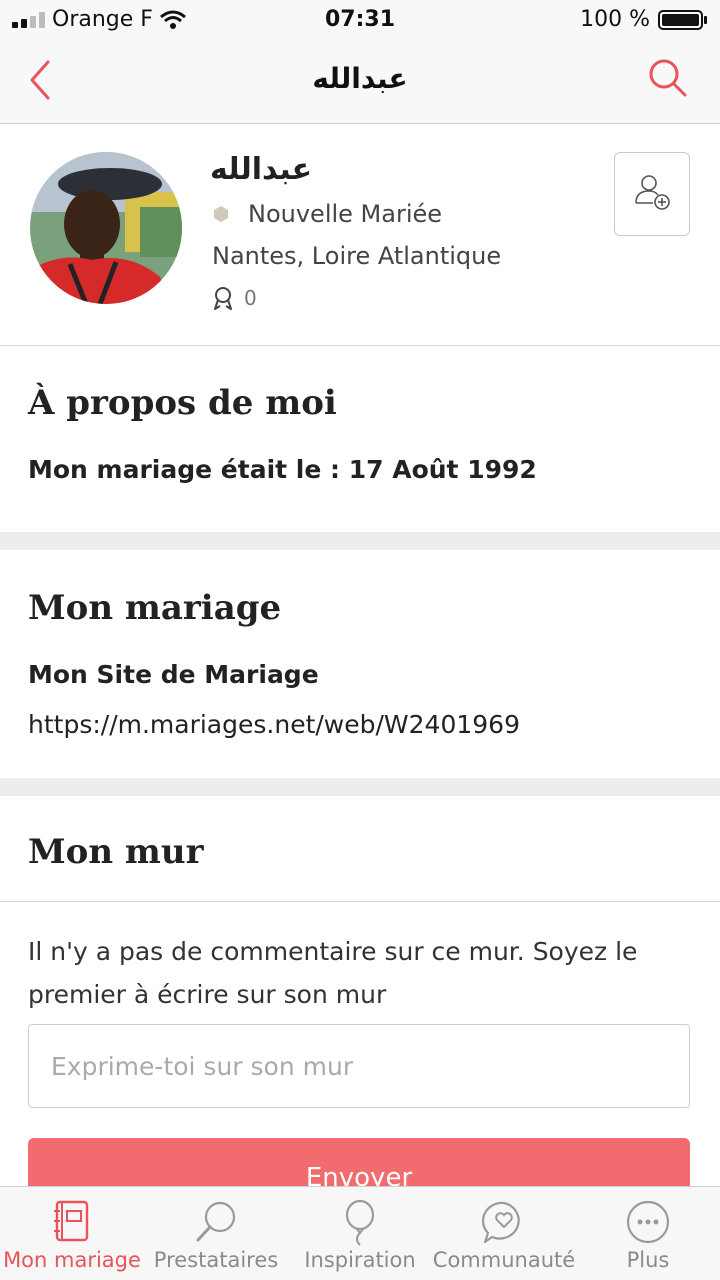 This screenshot has width=720, height=1280. I want to click on wedding-site-label: Mon Site de Mariage, so click(173, 674).